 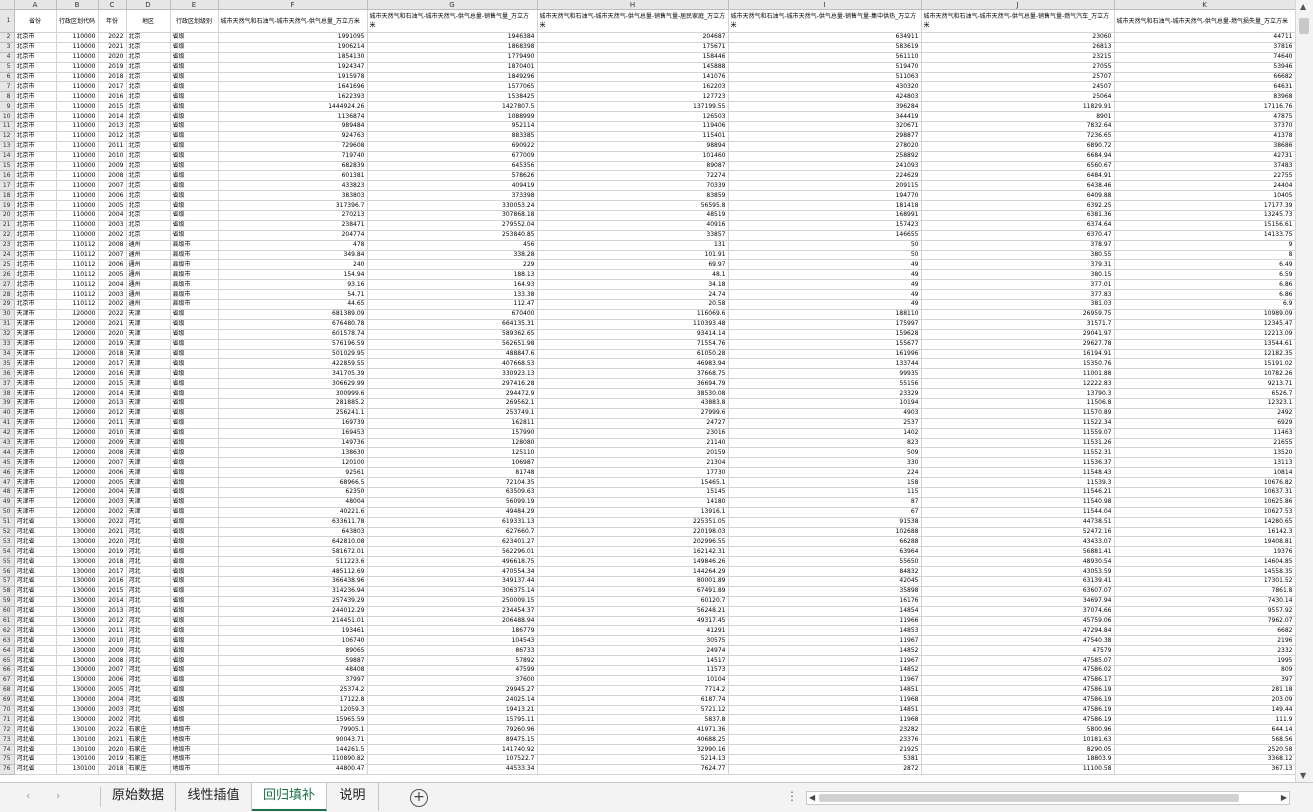 What do you see at coordinates (7, 215) in the screenshot?
I see `row-number: 20` at bounding box center [7, 215].